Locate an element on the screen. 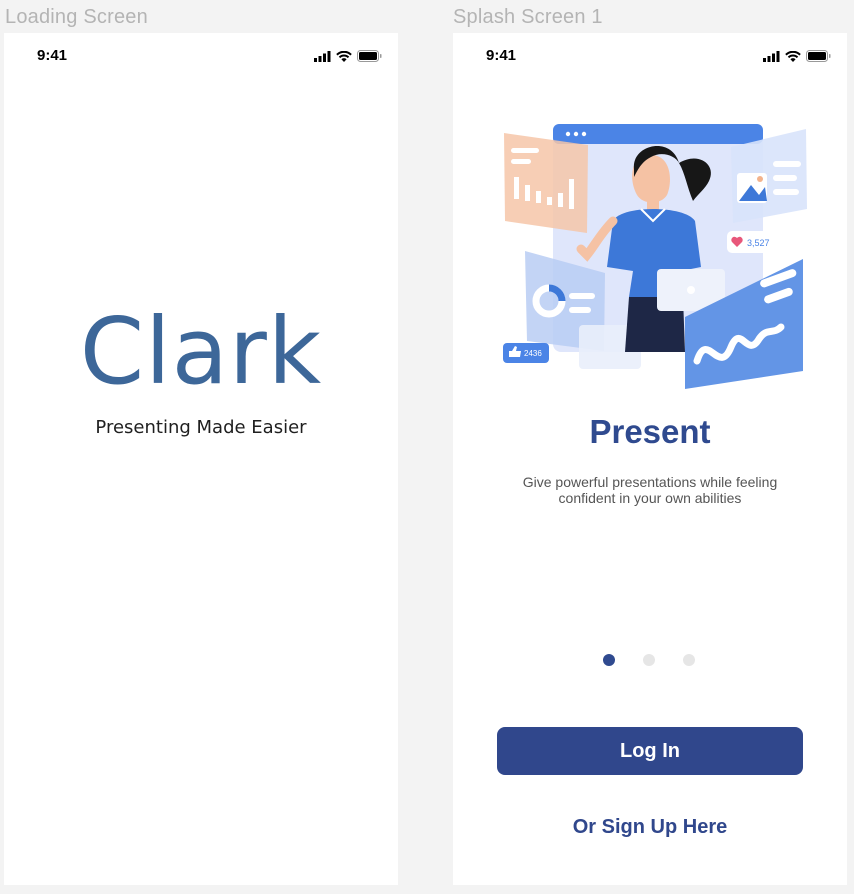  signup-link: Or Sign Up Here is located at coordinates (650, 827).